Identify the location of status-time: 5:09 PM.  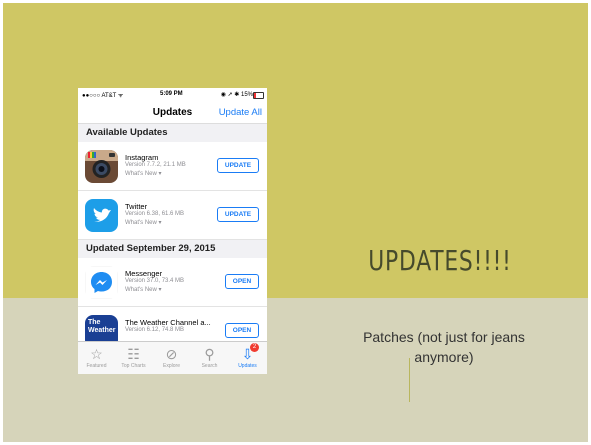
(171, 94).